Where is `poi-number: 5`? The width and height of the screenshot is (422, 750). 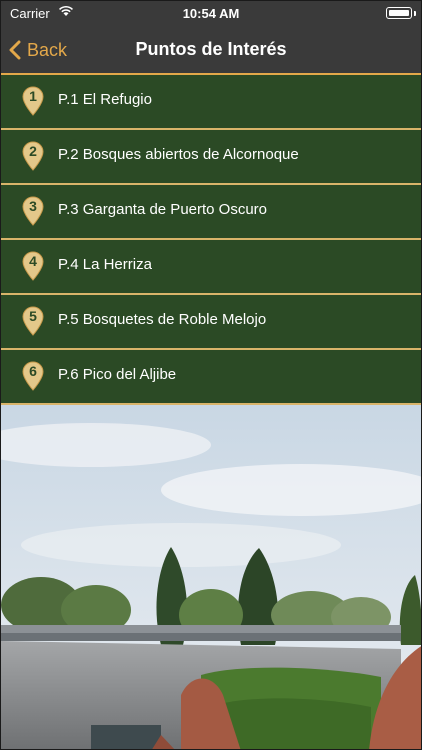 poi-number: 5 is located at coordinates (33, 316).